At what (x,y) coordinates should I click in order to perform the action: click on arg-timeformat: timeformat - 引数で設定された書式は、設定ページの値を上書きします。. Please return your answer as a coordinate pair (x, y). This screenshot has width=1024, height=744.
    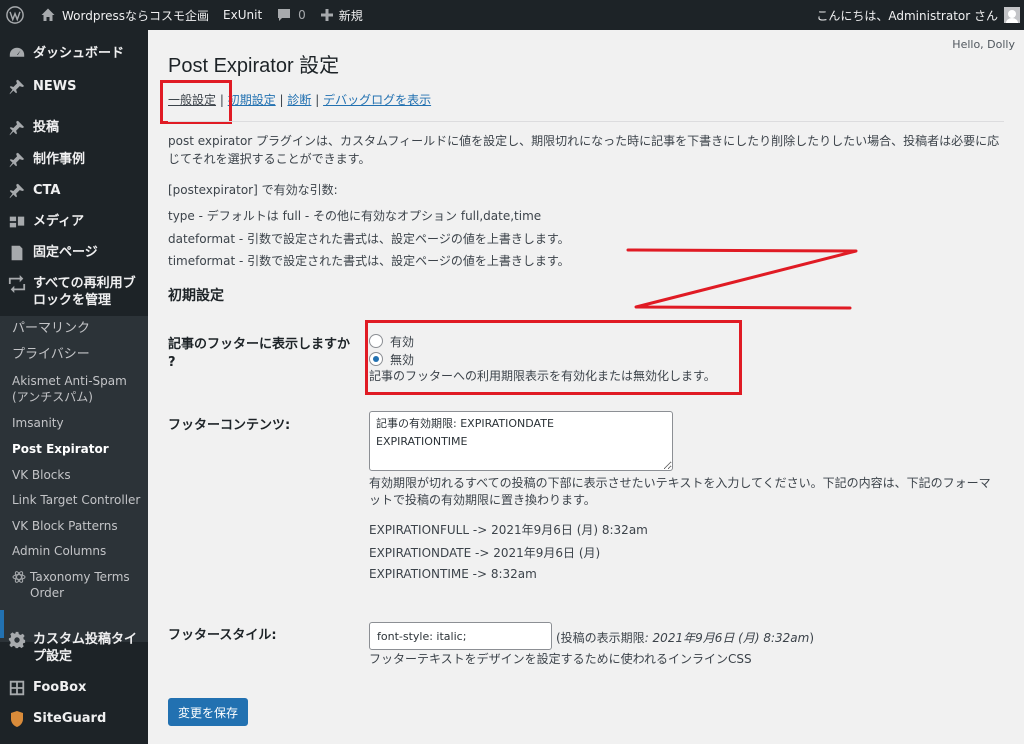
    Looking at the image, I should click on (369, 261).